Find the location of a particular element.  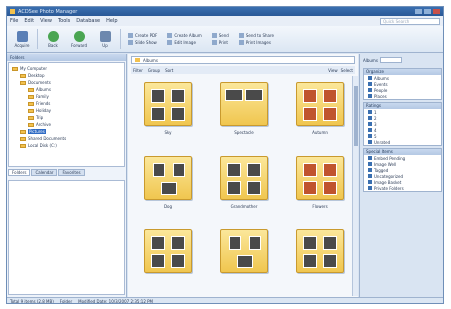

sort-button: Sort is located at coordinates (169, 70).